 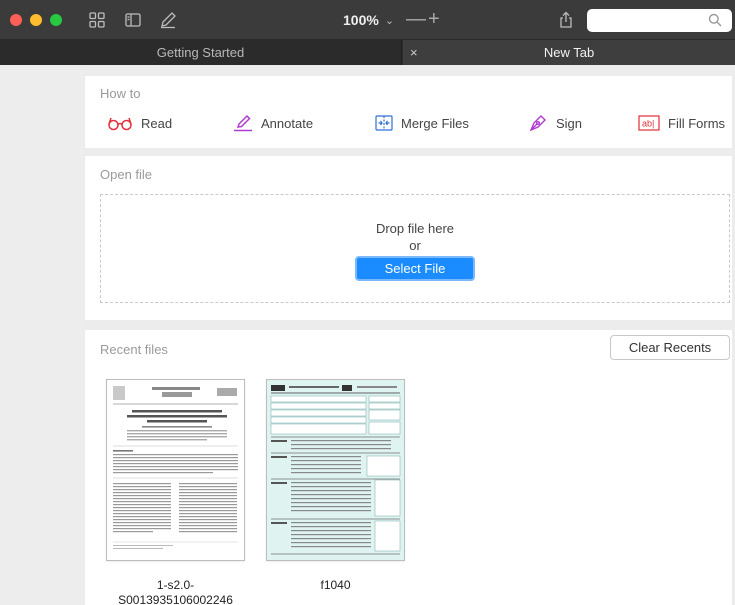 I want to click on zoom-selector: 100% ⌄, so click(x=368, y=20).